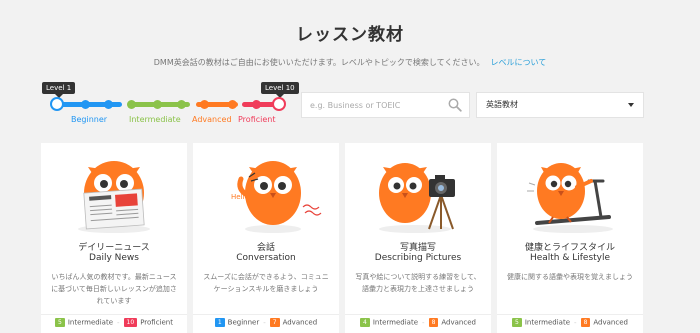 The image size is (700, 333). I want to click on search-input, so click(372, 105).